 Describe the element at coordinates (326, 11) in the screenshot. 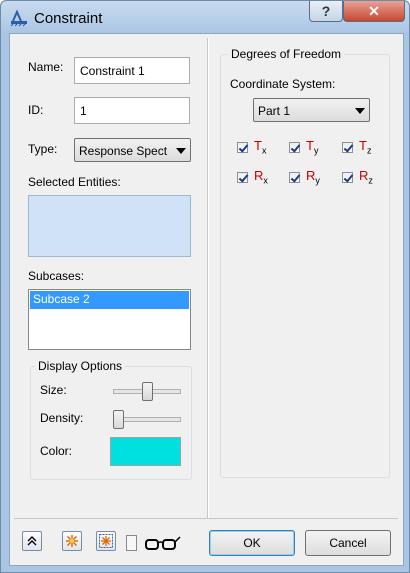

I see `help-button: ?` at that location.